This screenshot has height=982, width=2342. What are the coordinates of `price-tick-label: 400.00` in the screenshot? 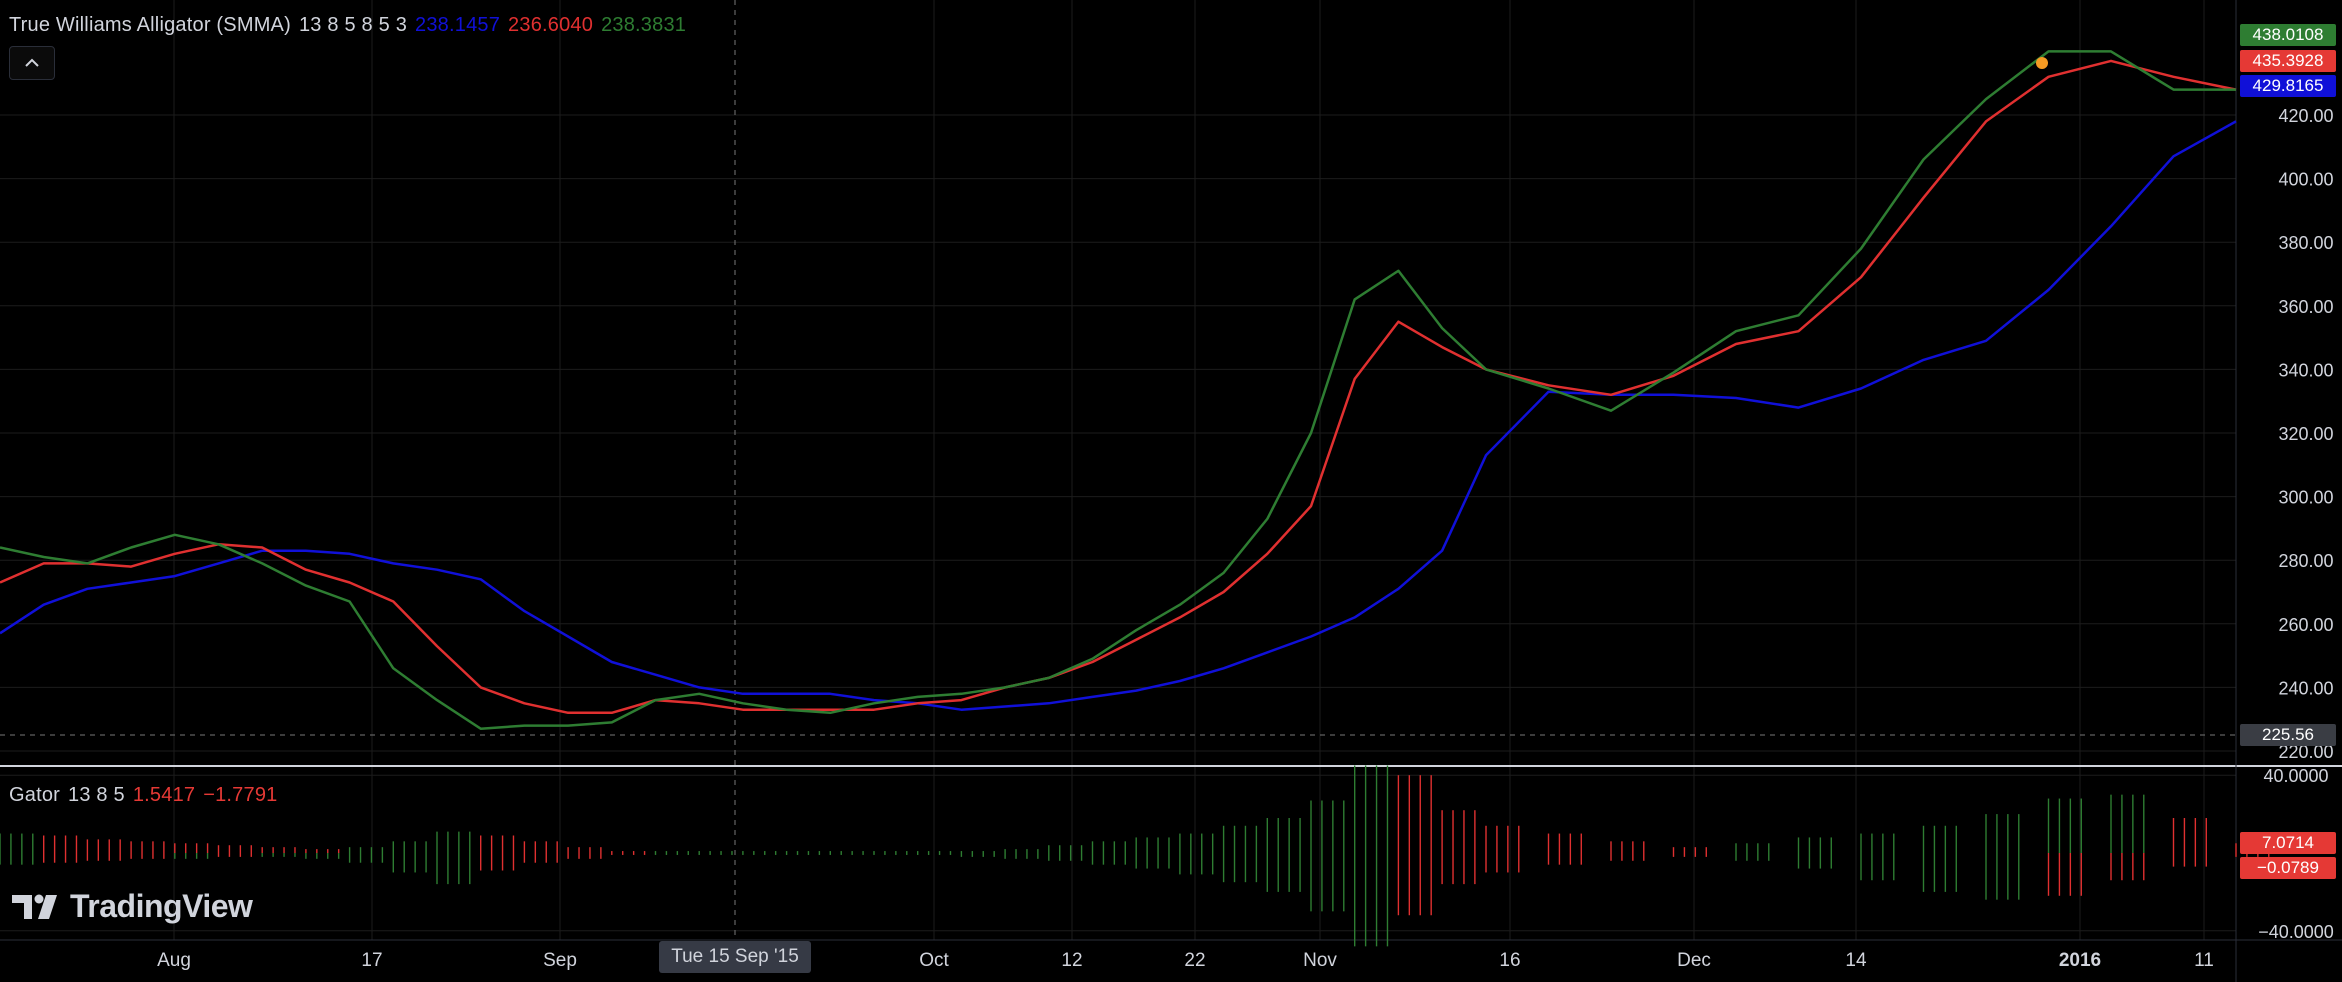 It's located at (2305, 180).